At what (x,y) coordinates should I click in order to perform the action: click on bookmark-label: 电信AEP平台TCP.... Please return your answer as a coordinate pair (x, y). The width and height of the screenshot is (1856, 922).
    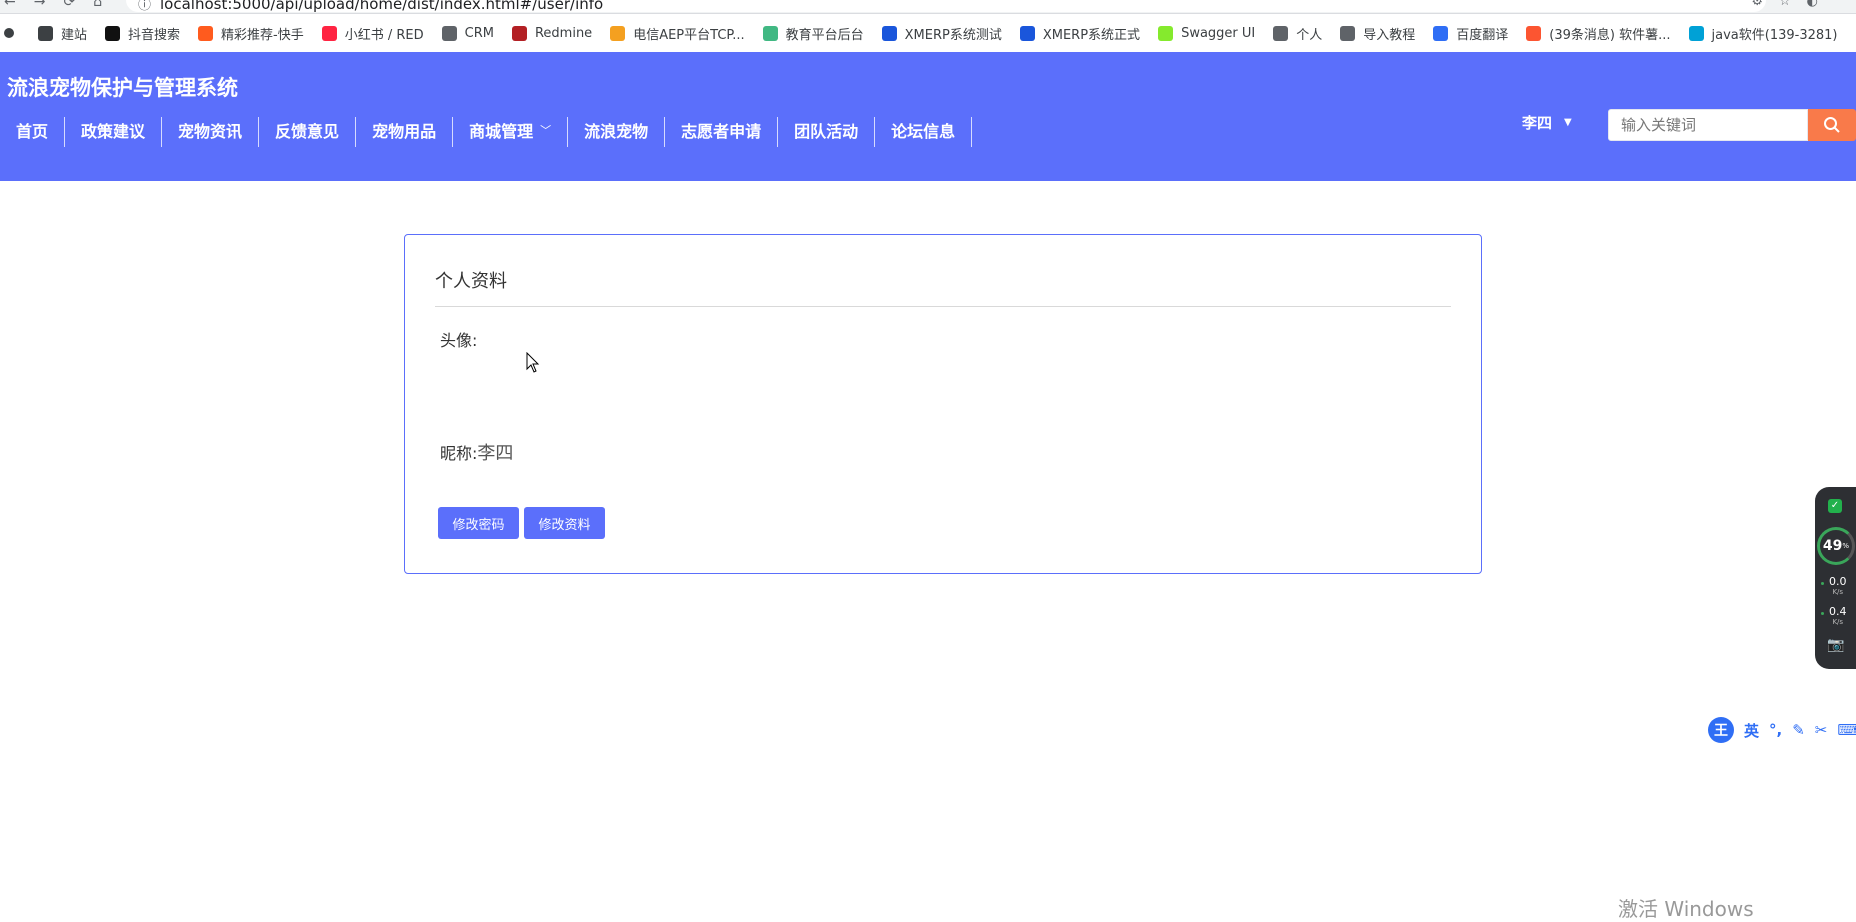
    Looking at the image, I should click on (689, 35).